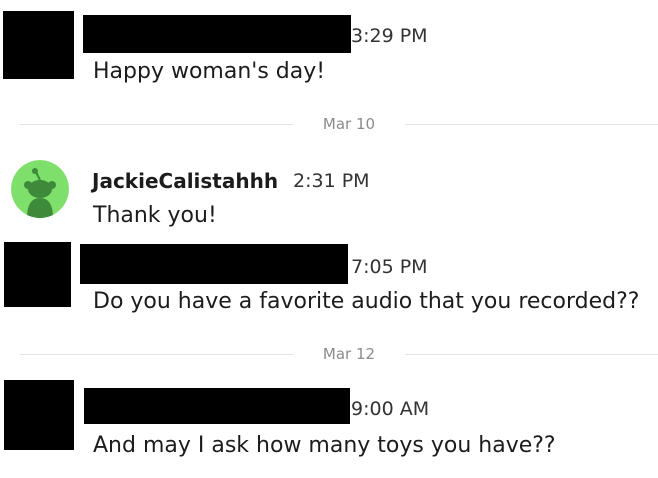 This screenshot has height=478, width=658. I want to click on snoo-avatar-graphic, so click(40, 189).